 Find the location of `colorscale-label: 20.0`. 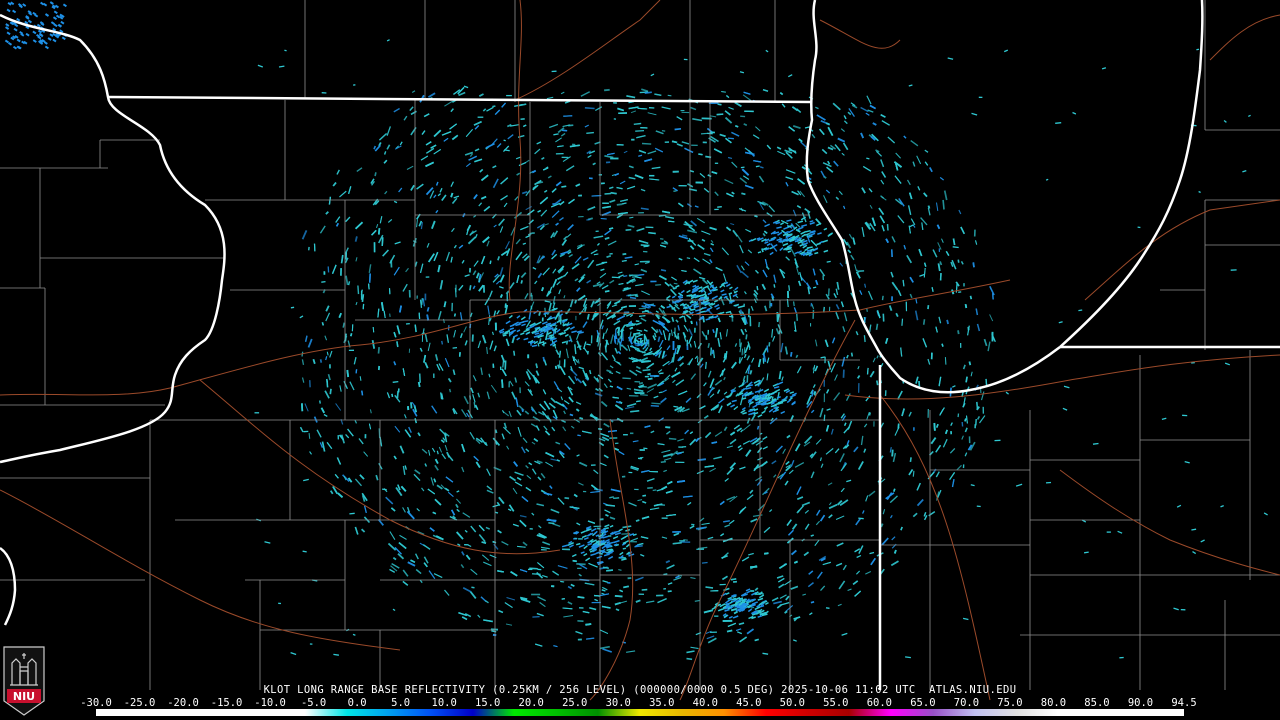

colorscale-label: 20.0 is located at coordinates (531, 703).